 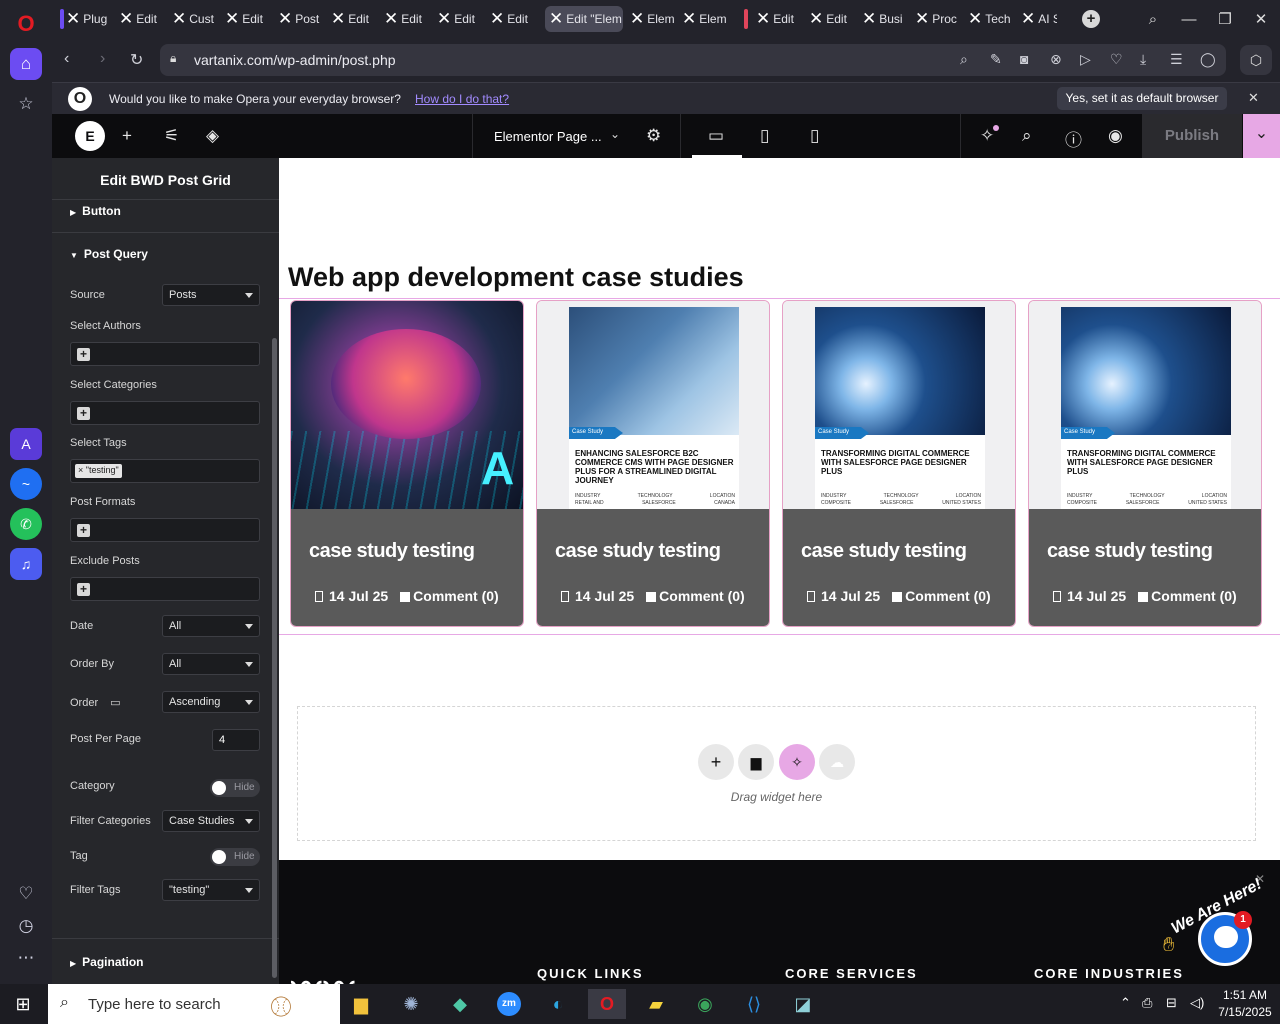 I want to click on download-icon: ⤓, so click(x=1143, y=59).